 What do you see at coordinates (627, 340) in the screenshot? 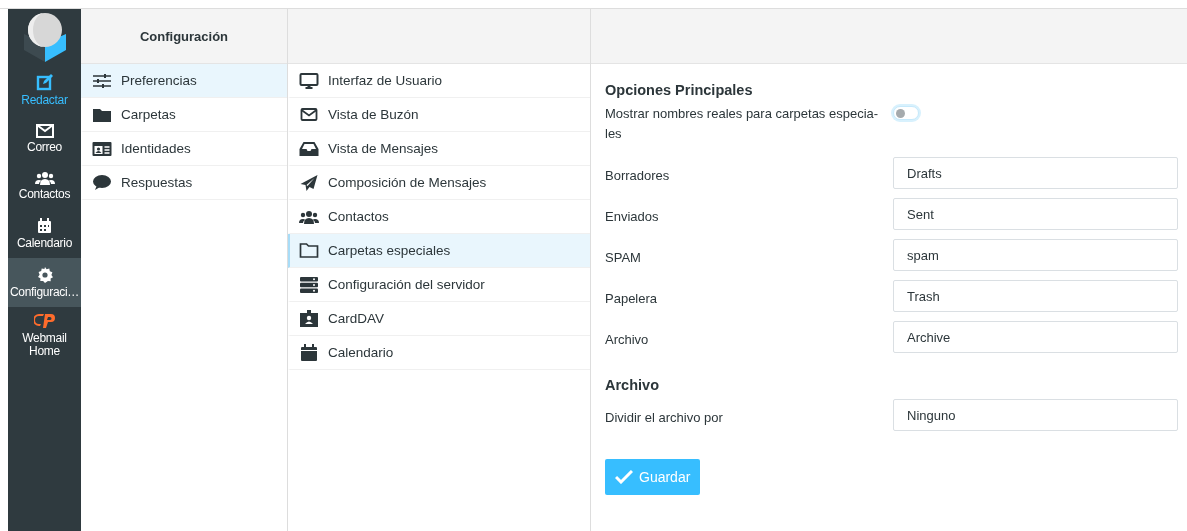
I see `field-label: Archivo` at bounding box center [627, 340].